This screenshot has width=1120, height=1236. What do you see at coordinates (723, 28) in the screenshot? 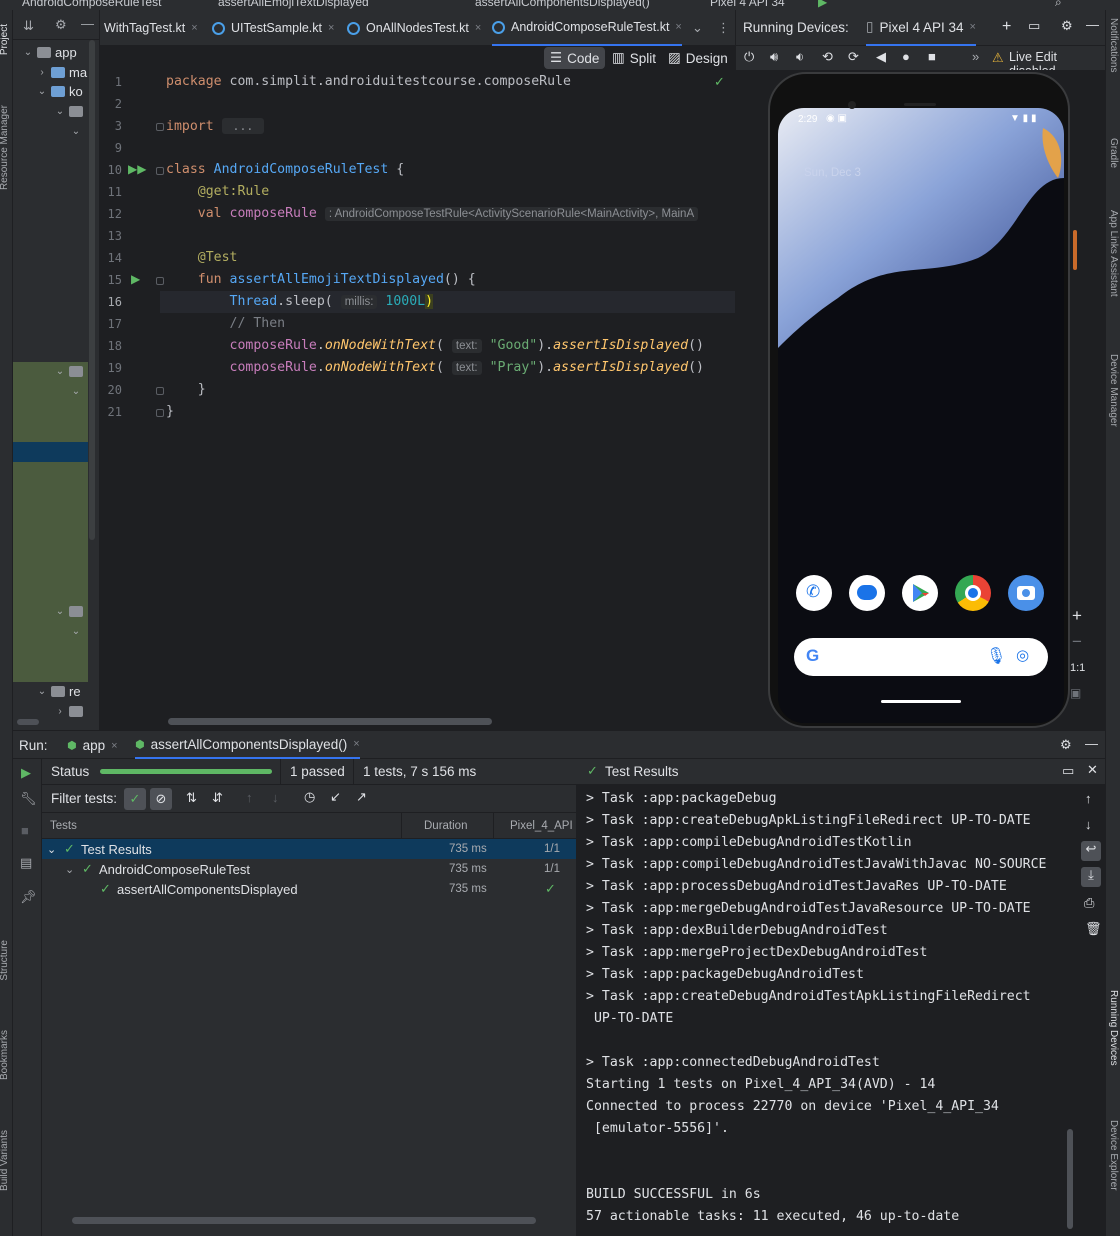
I see `more-icon: ⋮` at bounding box center [723, 28].